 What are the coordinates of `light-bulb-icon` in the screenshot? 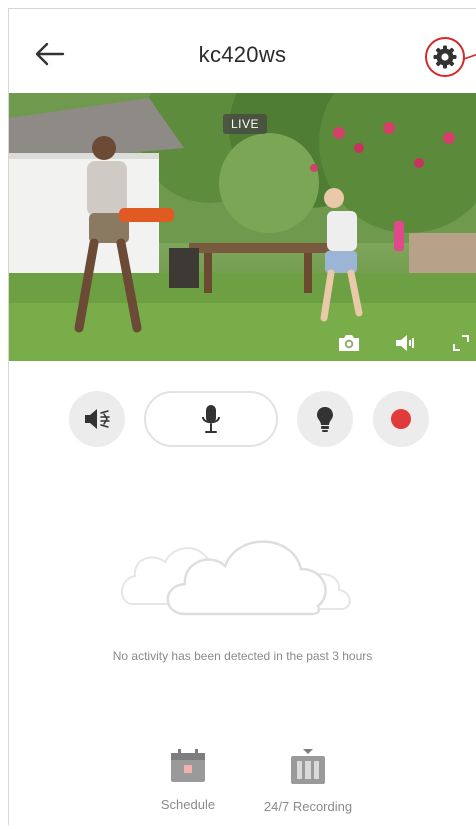 It's located at (325, 419).